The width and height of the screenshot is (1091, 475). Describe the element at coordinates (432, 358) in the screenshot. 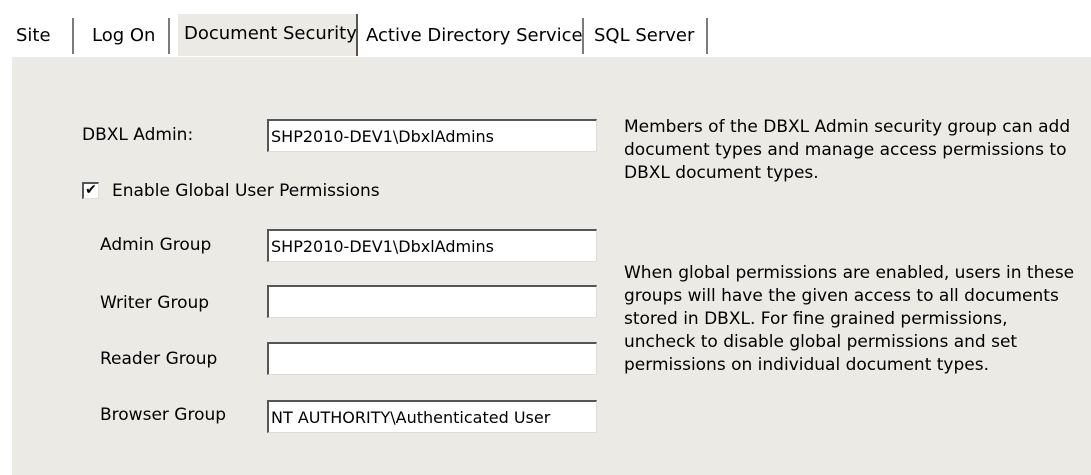

I see `reader-group-field` at that location.